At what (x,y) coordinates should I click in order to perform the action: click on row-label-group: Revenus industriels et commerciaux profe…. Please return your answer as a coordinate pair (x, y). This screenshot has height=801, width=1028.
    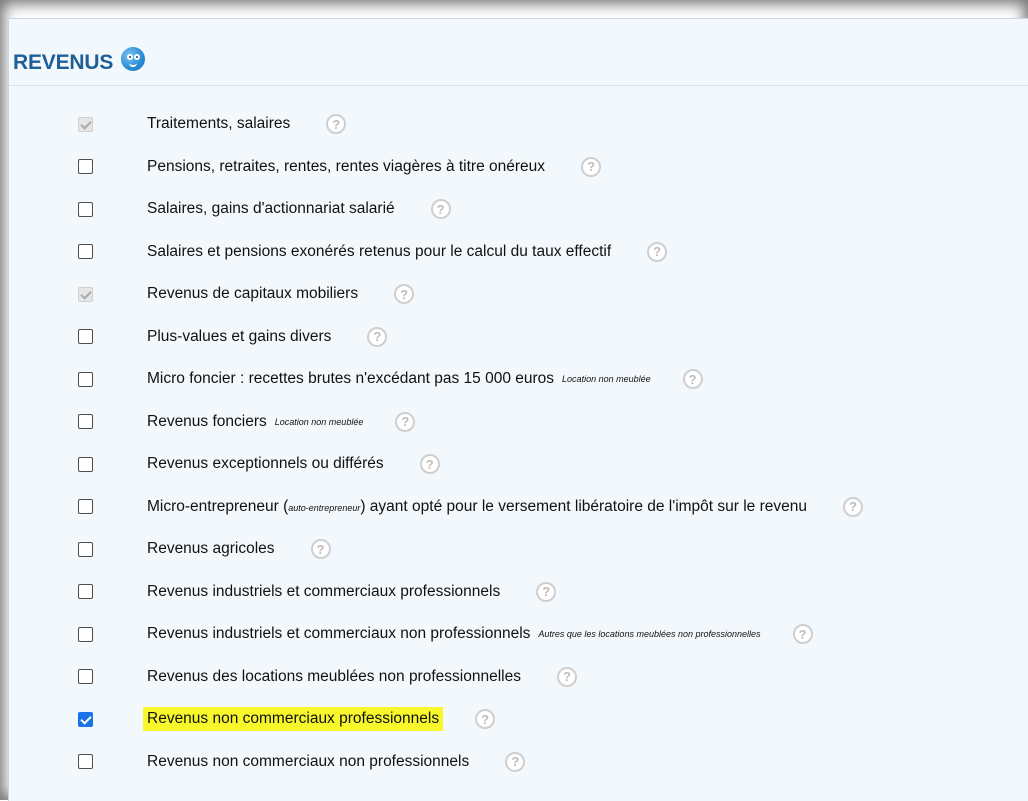
    Looking at the image, I should click on (350, 592).